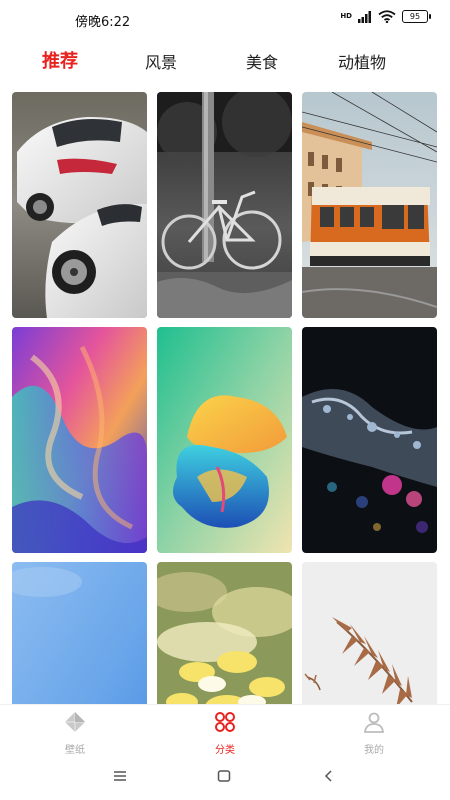 This screenshot has height=800, width=450. I want to click on nav-label-wallpaper: 壁纸, so click(75, 750).